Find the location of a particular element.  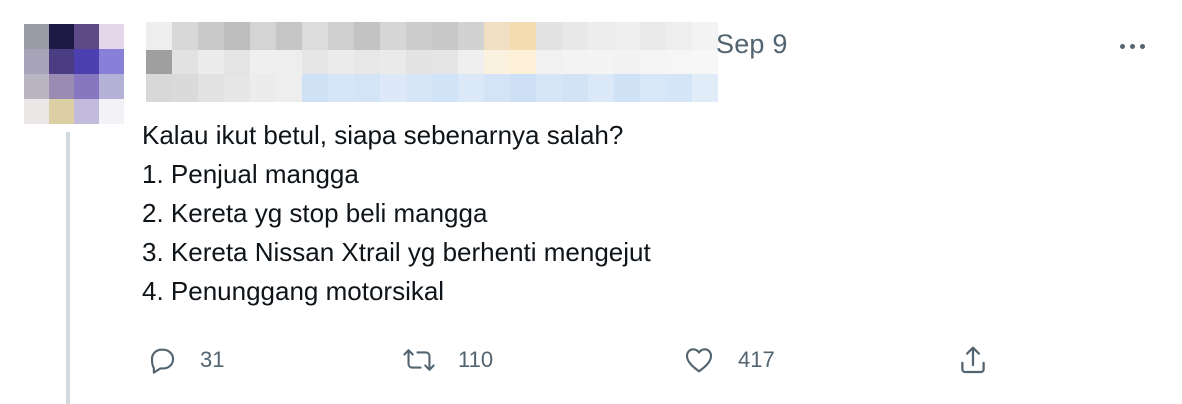

retweet-icon is located at coordinates (419, 360).